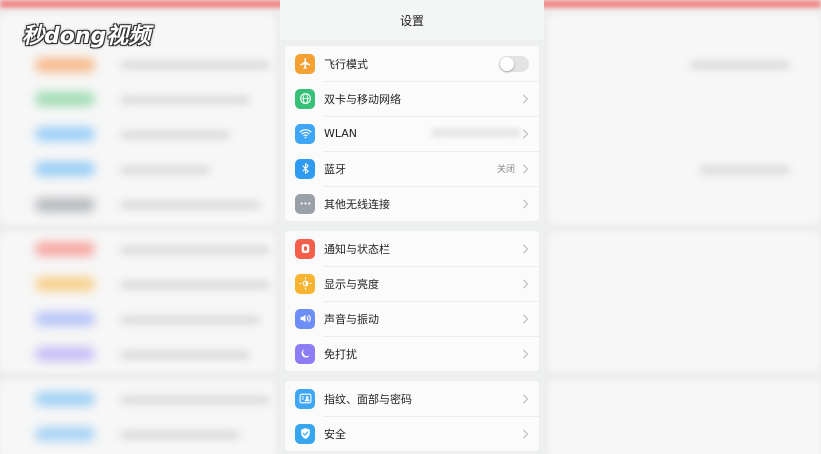 The height and width of the screenshot is (454, 821). Describe the element at coordinates (351, 319) in the screenshot. I see `settings-row-label: 声音与振动` at that location.